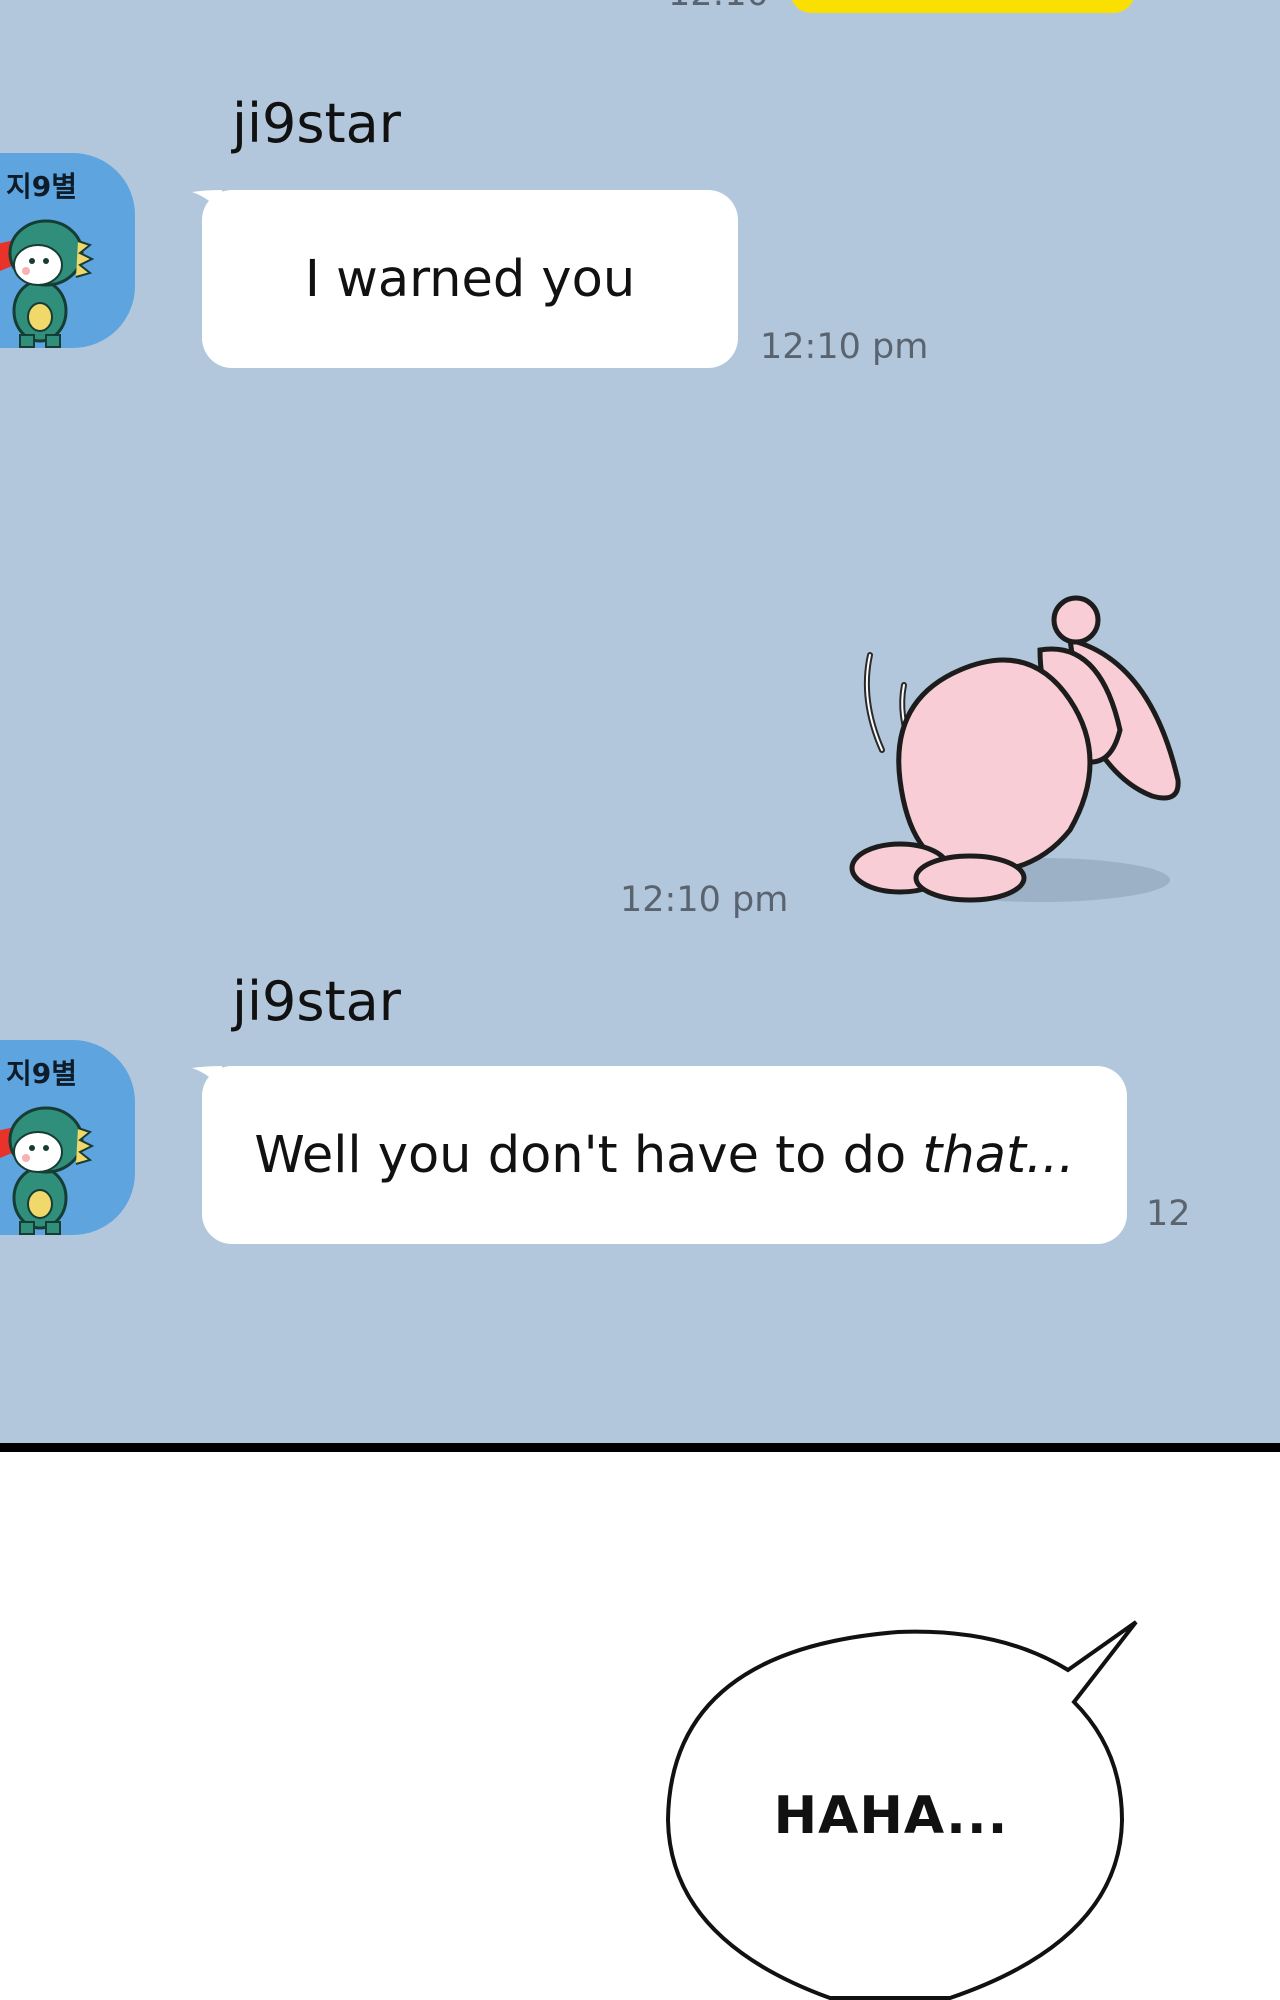  I want to click on my-message-bubble, so click(962, 6).